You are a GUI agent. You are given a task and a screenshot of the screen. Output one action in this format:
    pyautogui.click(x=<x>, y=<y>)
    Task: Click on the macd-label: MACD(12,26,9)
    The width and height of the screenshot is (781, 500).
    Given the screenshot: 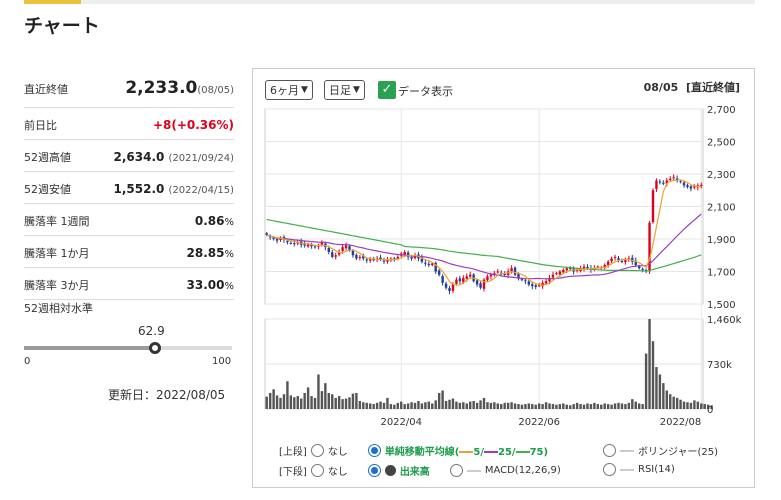 What is the action you would take?
    pyautogui.click(x=522, y=470)
    